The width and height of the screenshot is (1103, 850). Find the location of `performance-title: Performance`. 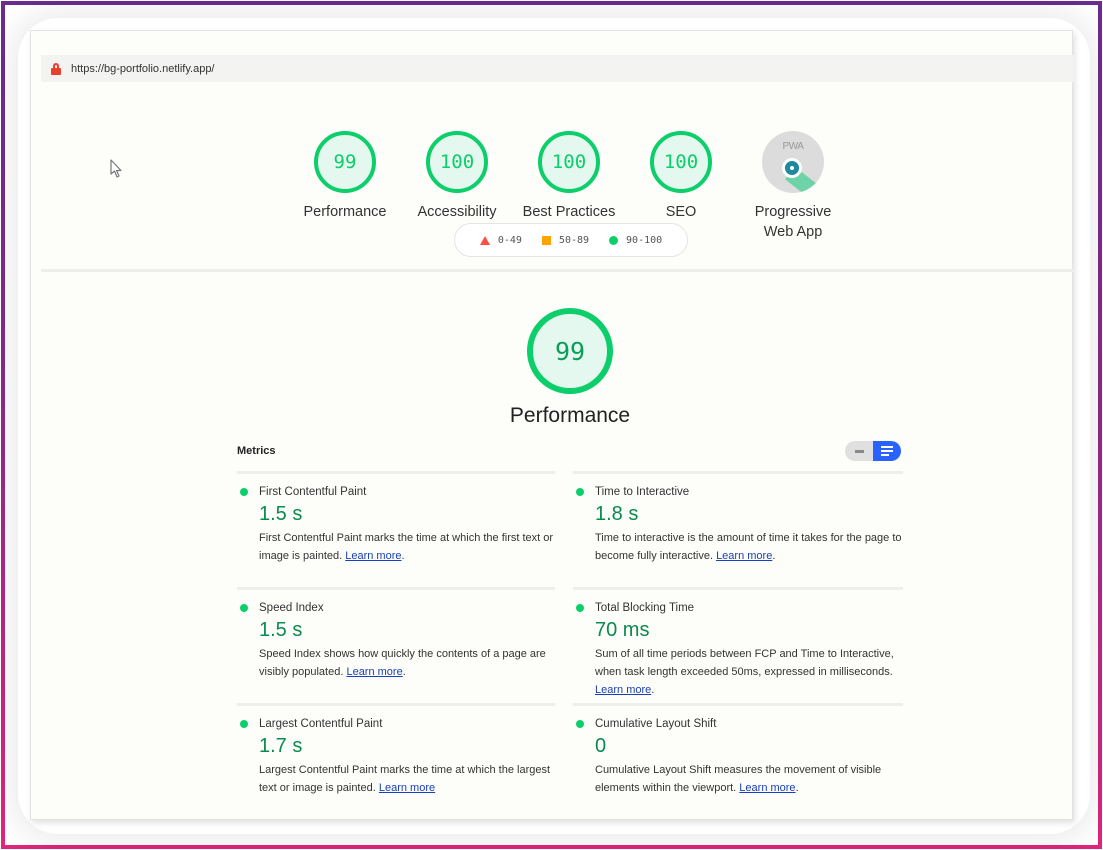

performance-title: Performance is located at coordinates (570, 415).